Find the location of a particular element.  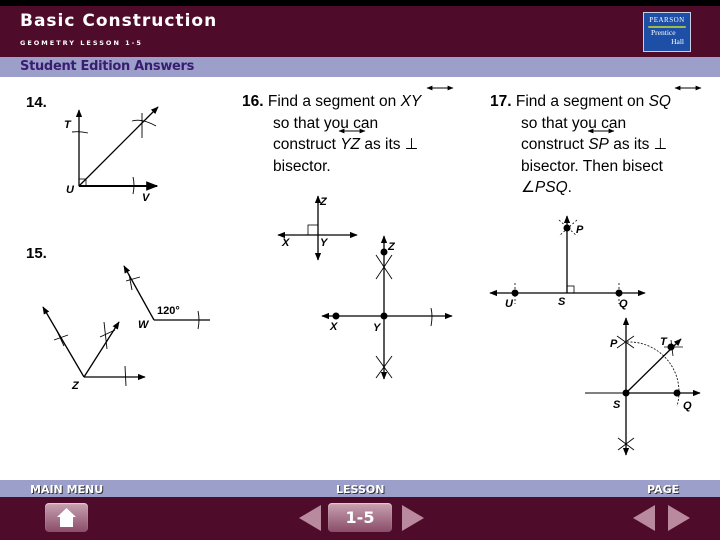

label-t17: T is located at coordinates (664, 342).